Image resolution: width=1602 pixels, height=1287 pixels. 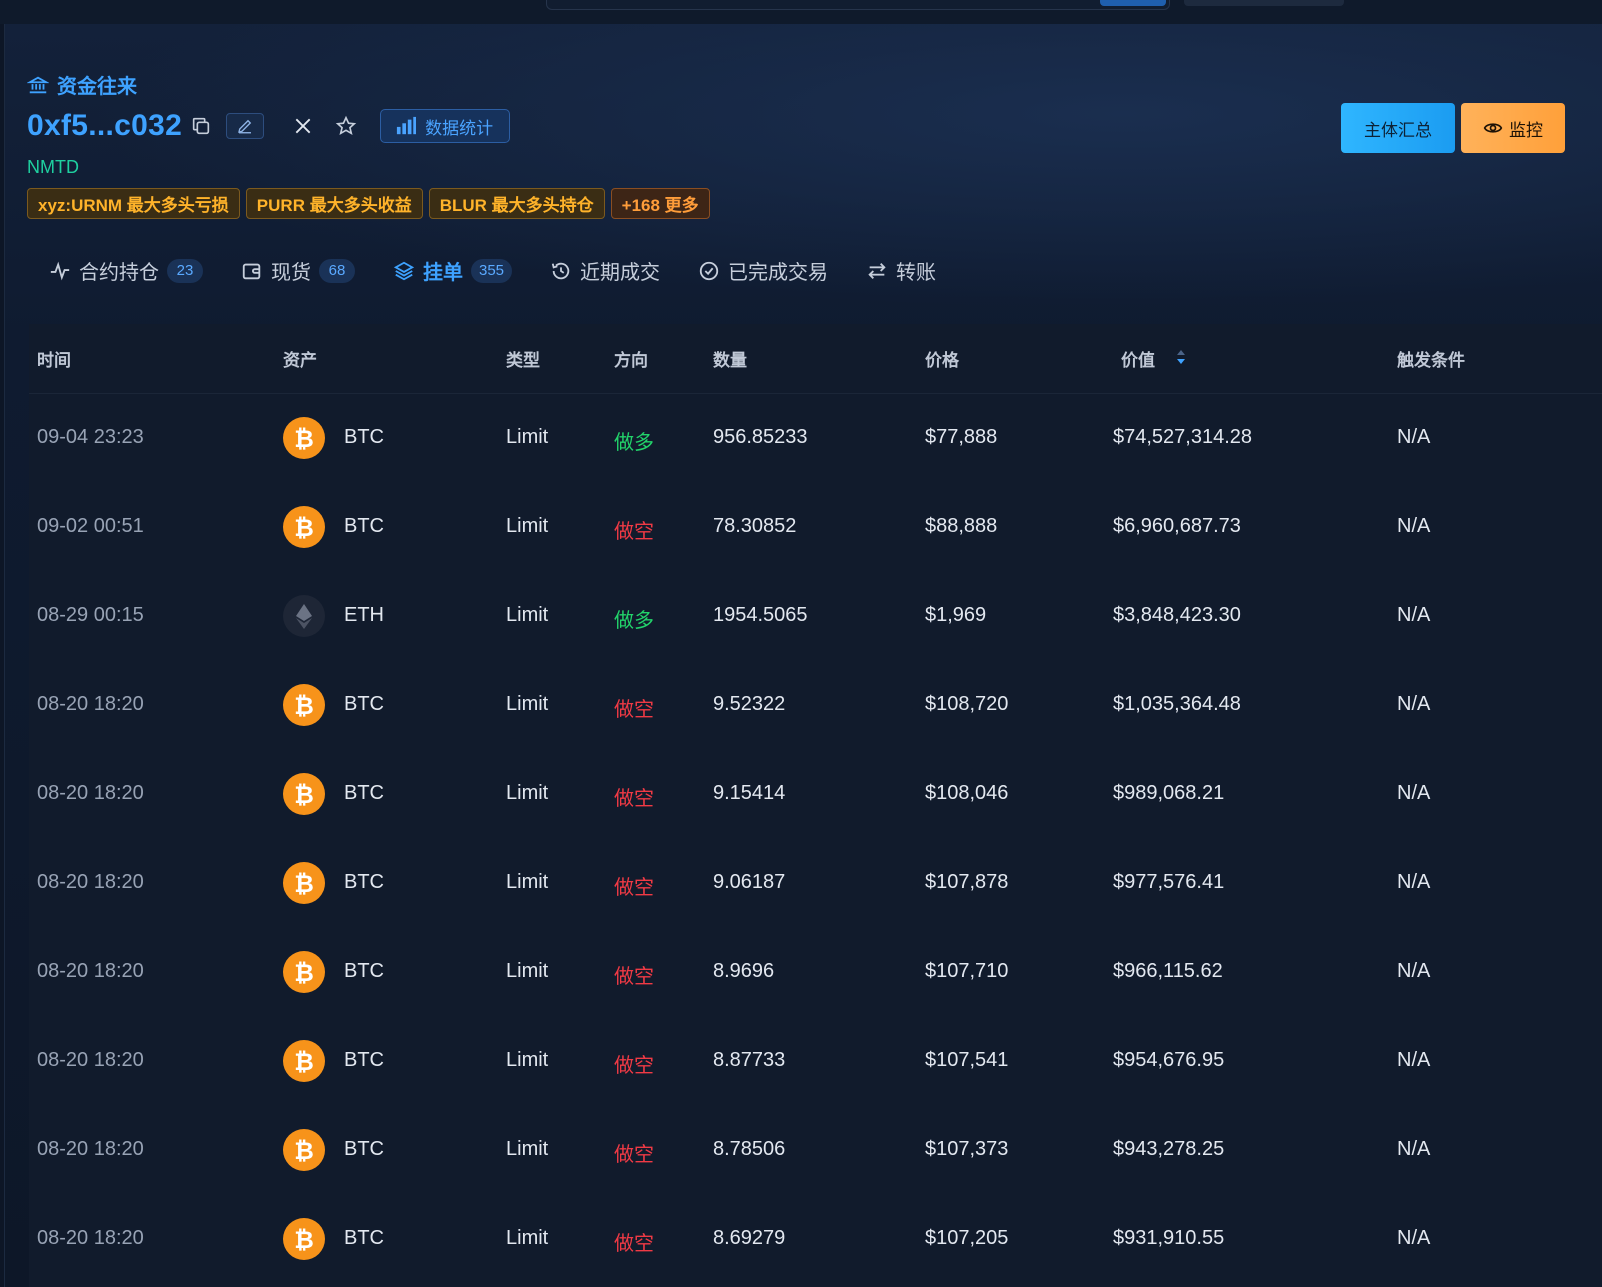 What do you see at coordinates (404, 270) in the screenshot?
I see `layers-icon` at bounding box center [404, 270].